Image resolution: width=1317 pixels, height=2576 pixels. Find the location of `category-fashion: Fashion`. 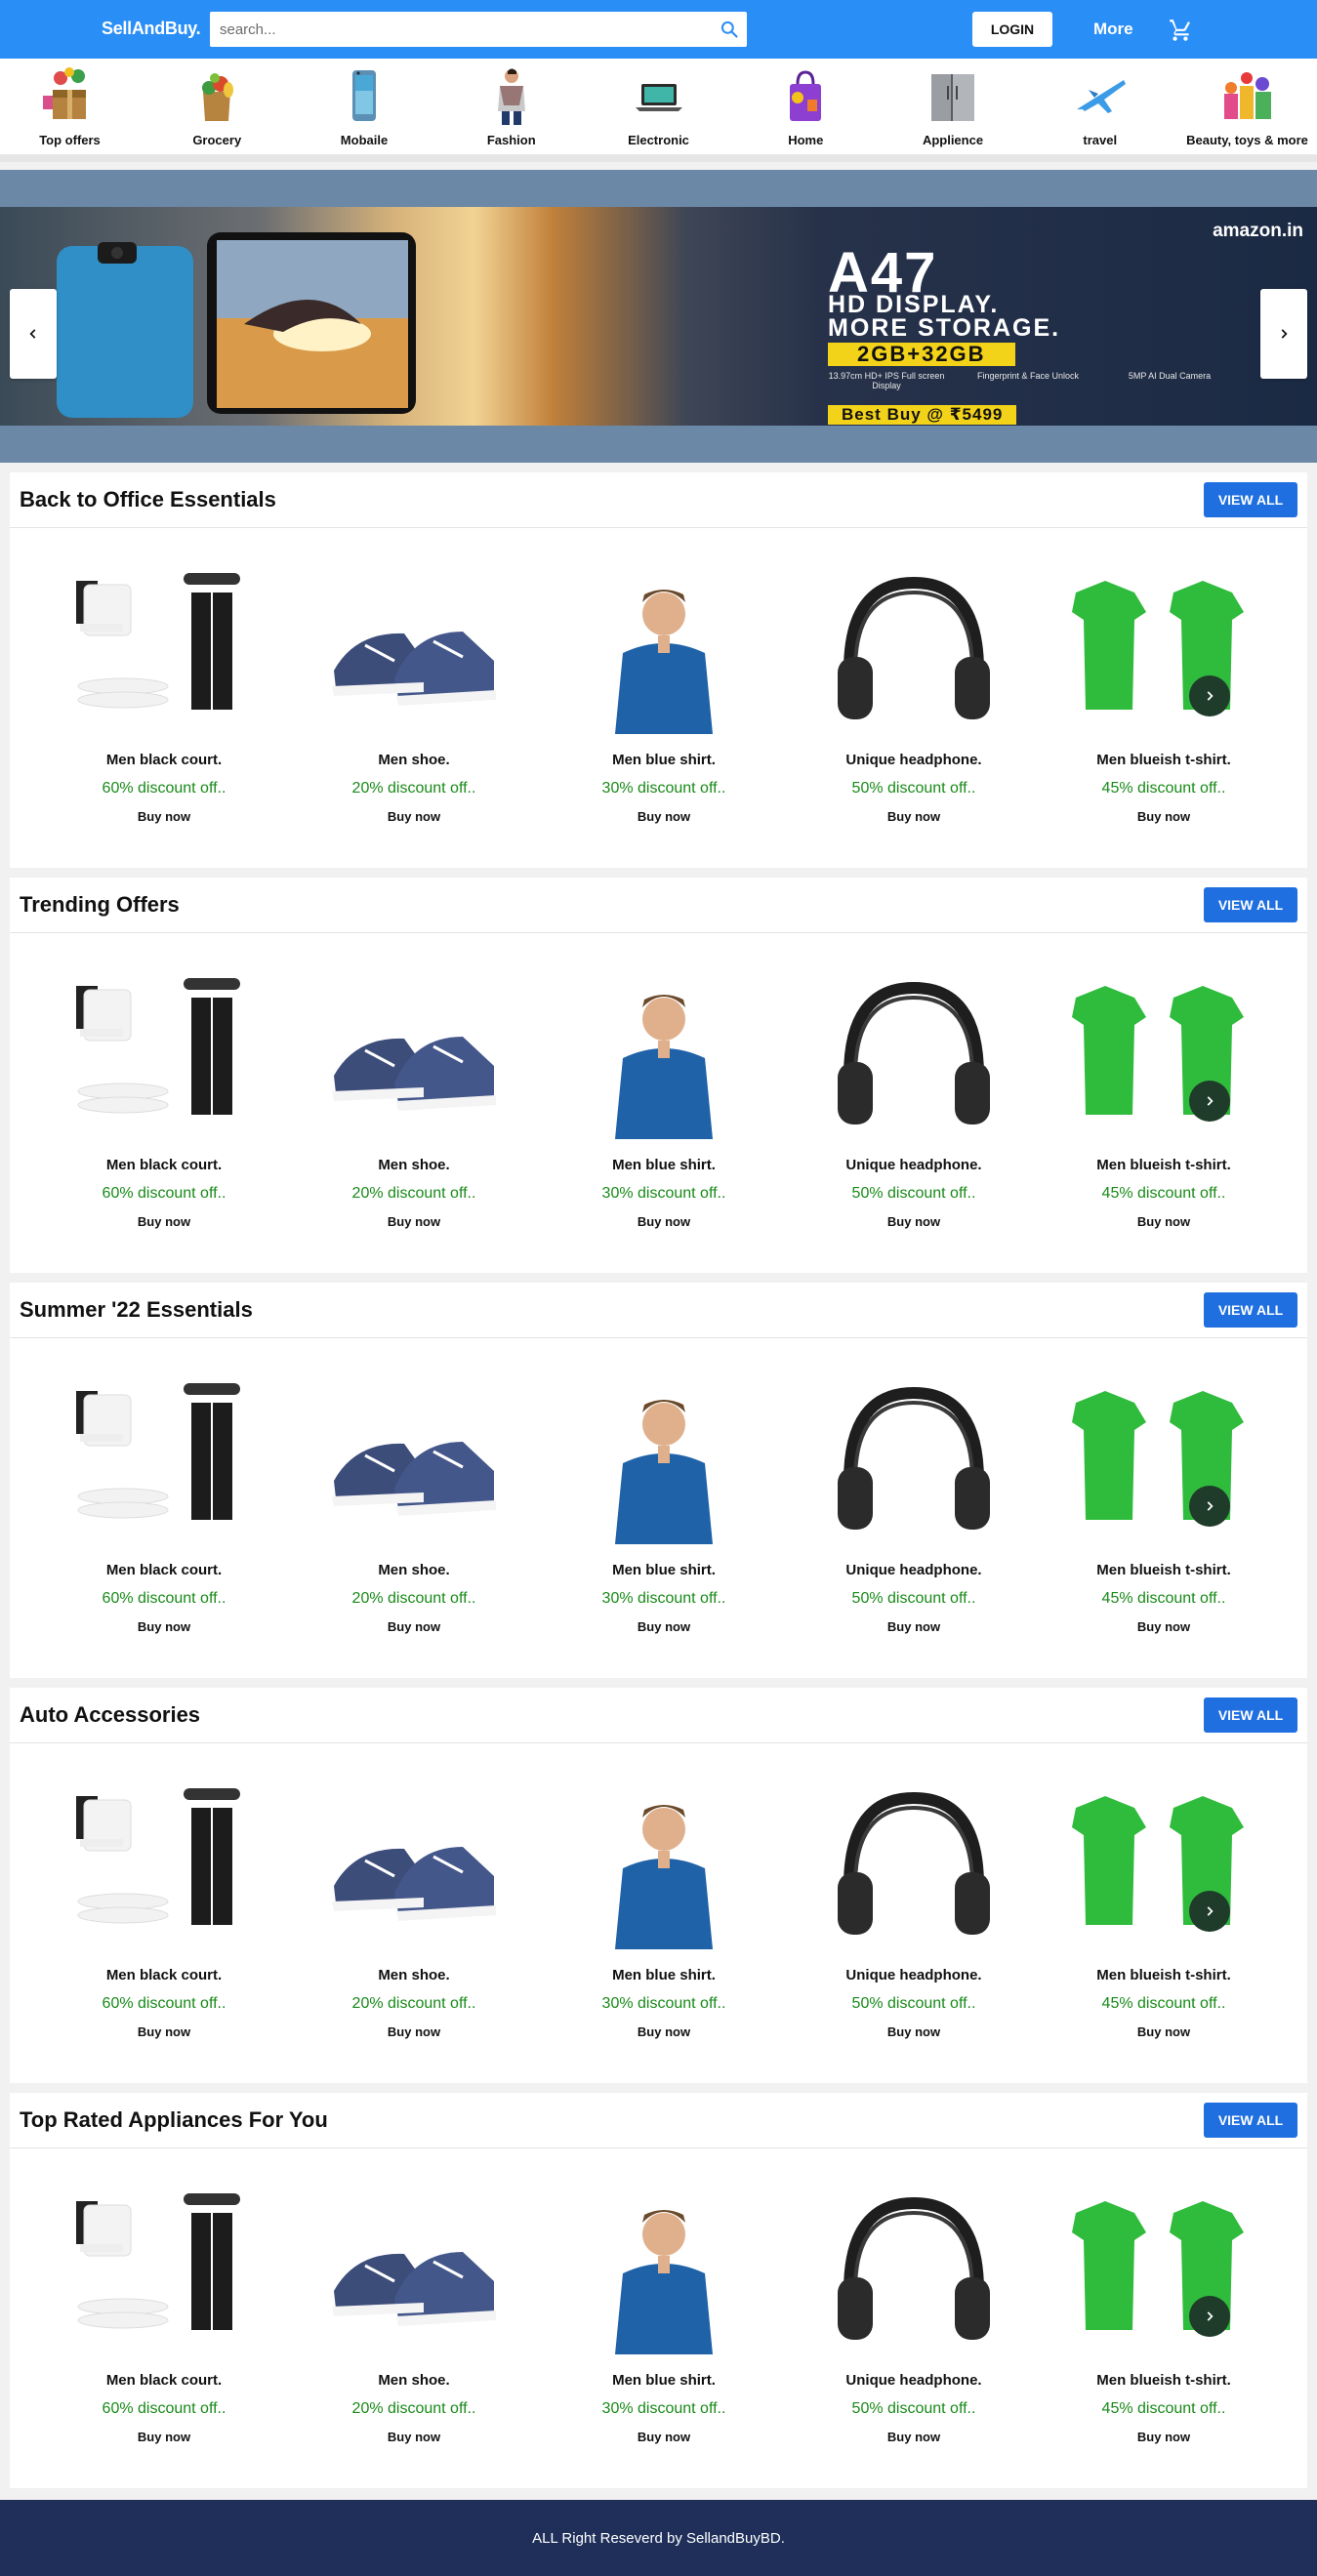

category-fashion: Fashion is located at coordinates (511, 106).